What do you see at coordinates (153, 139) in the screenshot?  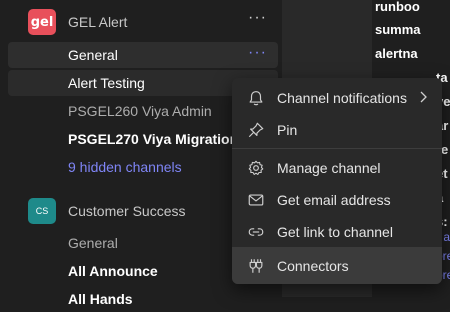 I see `channel-label: PSGEL270 Viya Migration` at bounding box center [153, 139].